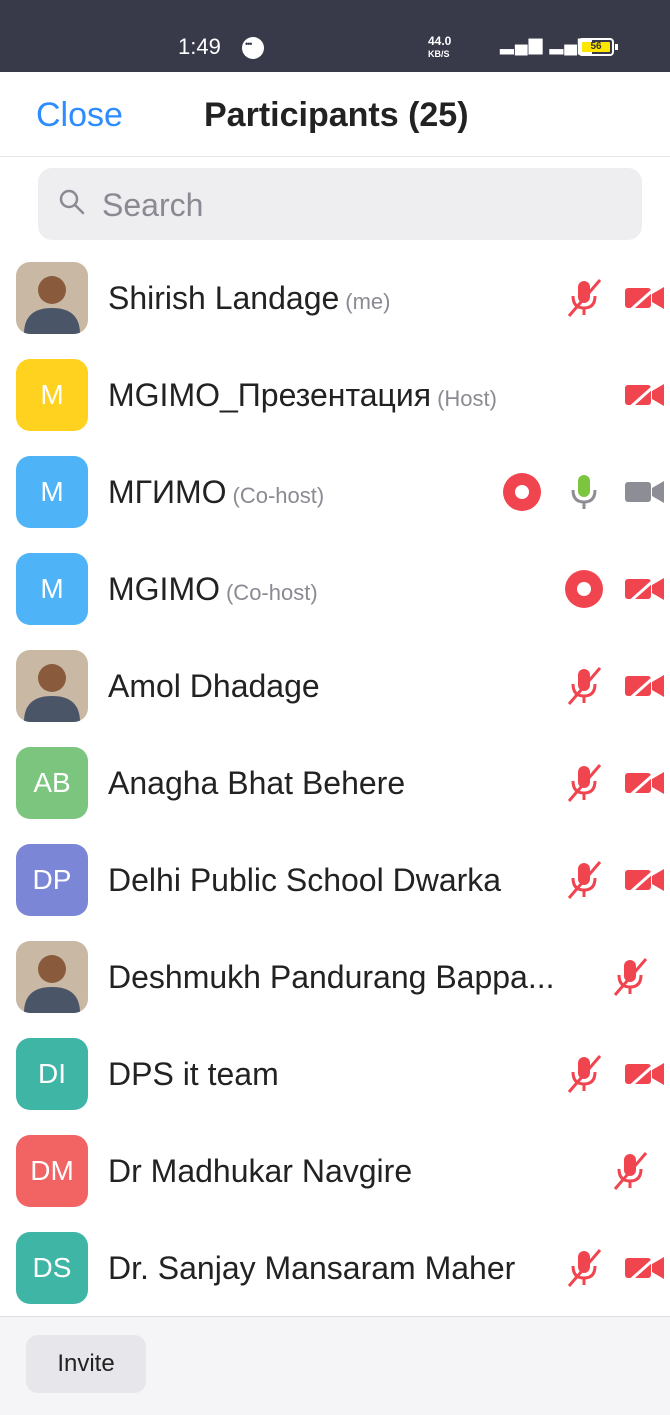  Describe the element at coordinates (79, 115) in the screenshot. I see `close-button: Close` at that location.